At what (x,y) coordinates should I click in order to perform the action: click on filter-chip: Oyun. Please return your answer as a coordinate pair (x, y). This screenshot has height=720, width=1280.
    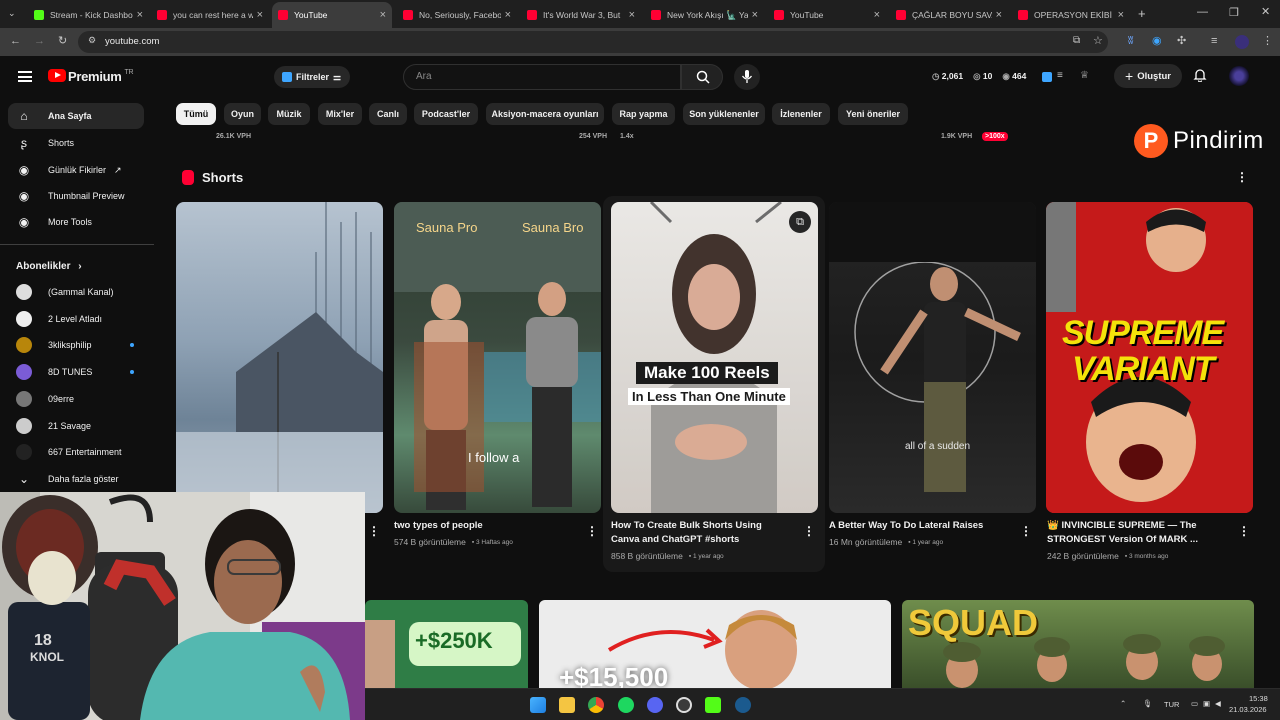
    Looking at the image, I should click on (242, 114).